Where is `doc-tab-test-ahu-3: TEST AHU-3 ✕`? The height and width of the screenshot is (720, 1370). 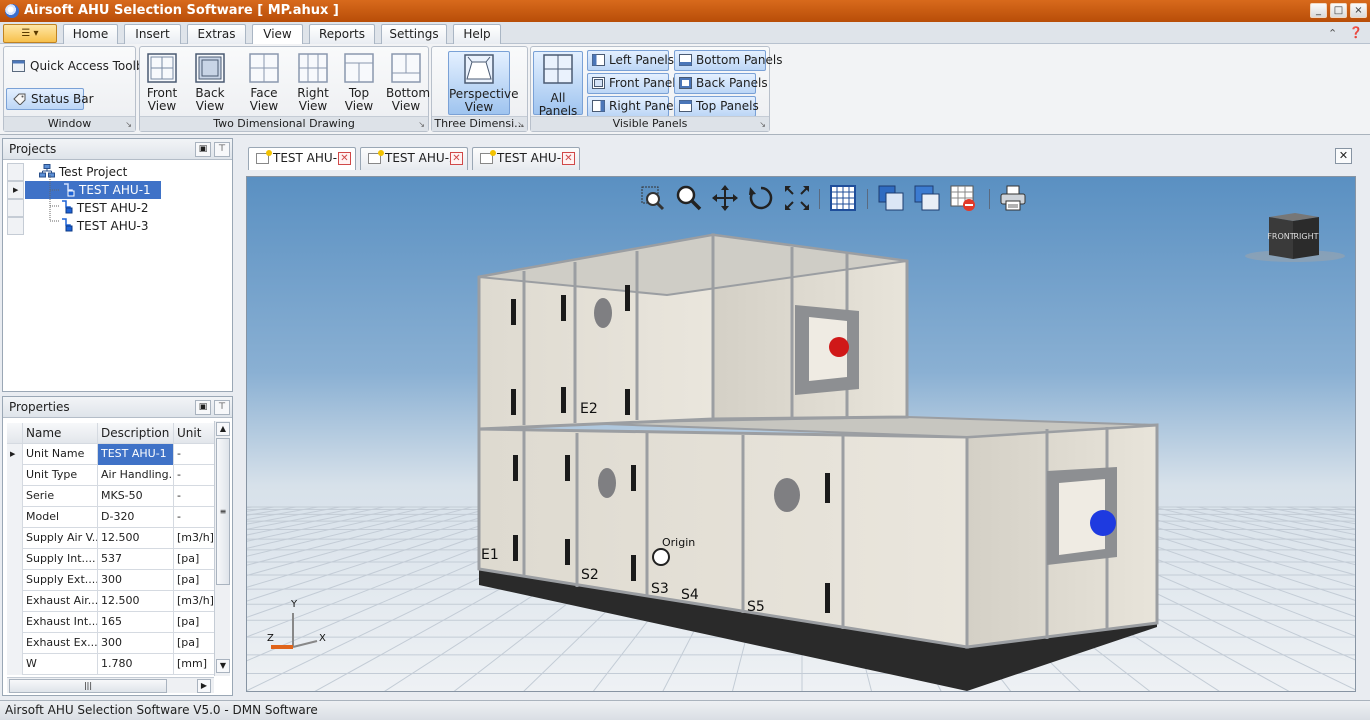 doc-tab-test-ahu-3: TEST AHU-3 ✕ is located at coordinates (526, 158).